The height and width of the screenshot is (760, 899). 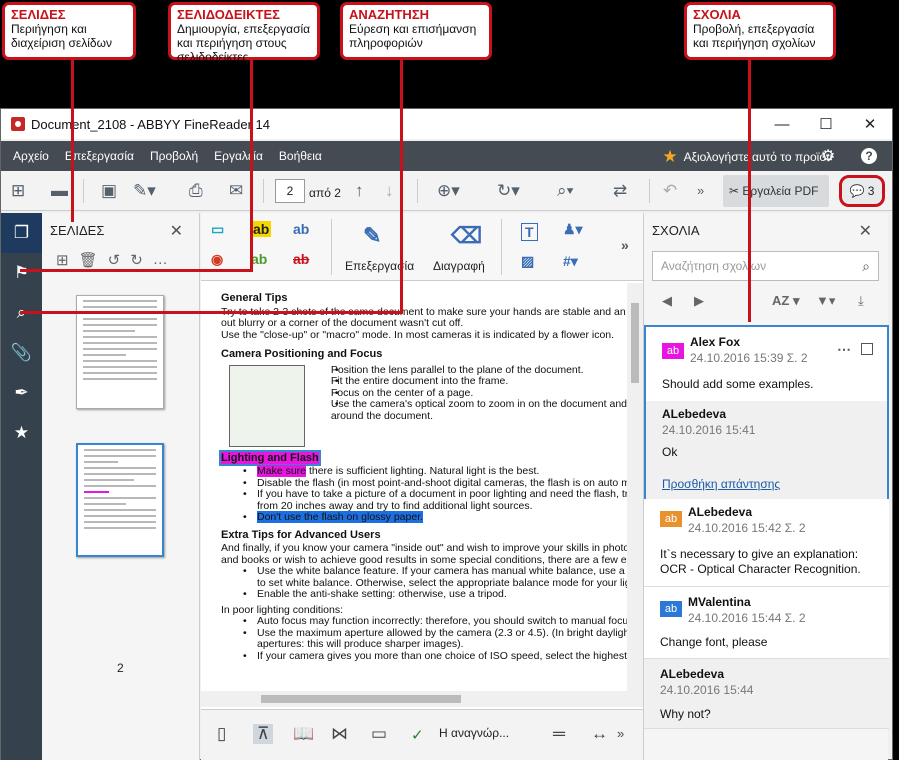 What do you see at coordinates (221, 734) in the screenshot?
I see `single-page-view-icon: ▯` at bounding box center [221, 734].